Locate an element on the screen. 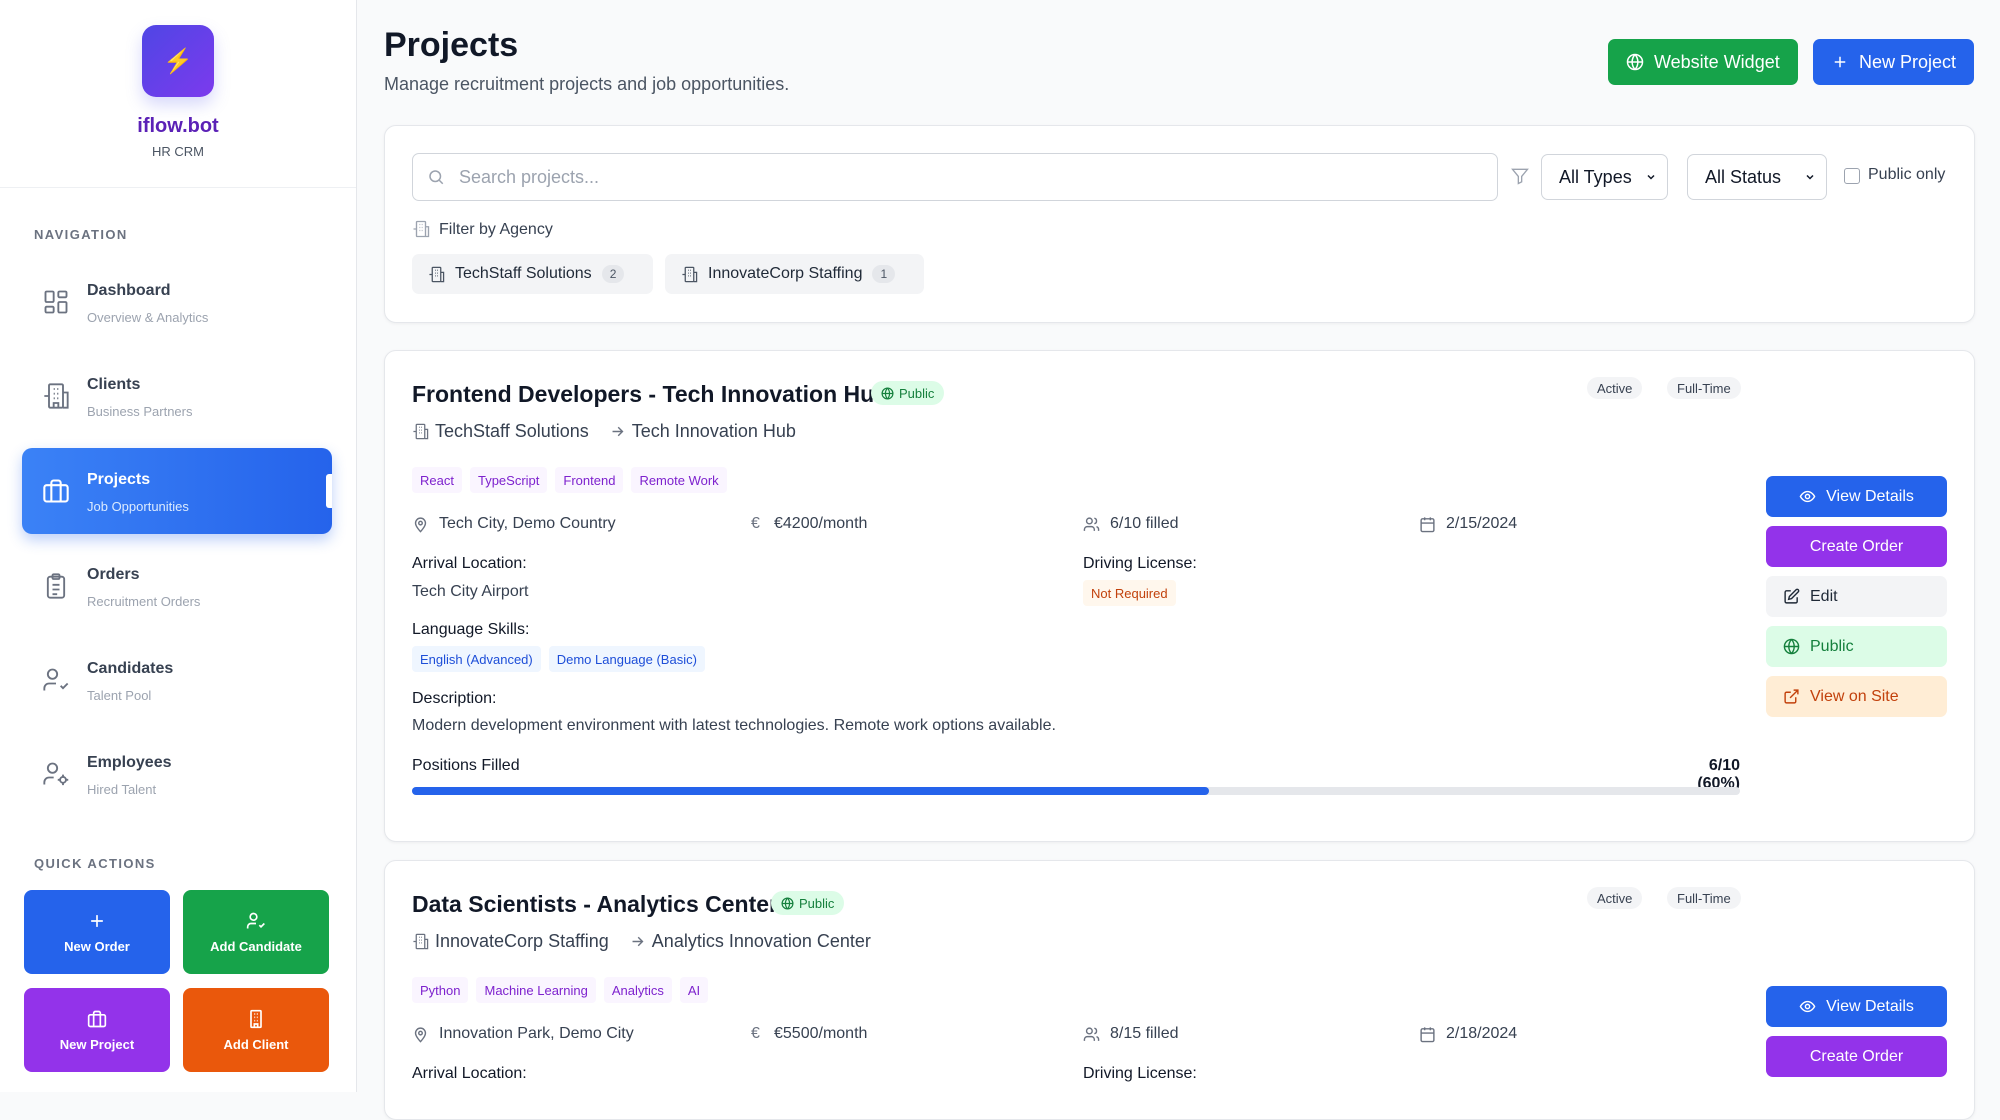  agency-filter-innovatecorp: InnovateCorp Staffing 1 is located at coordinates (794, 274).